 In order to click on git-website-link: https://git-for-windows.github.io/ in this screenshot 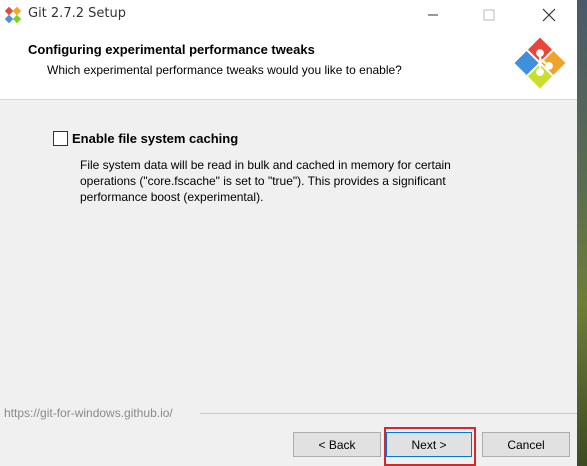, I will do `click(88, 413)`.